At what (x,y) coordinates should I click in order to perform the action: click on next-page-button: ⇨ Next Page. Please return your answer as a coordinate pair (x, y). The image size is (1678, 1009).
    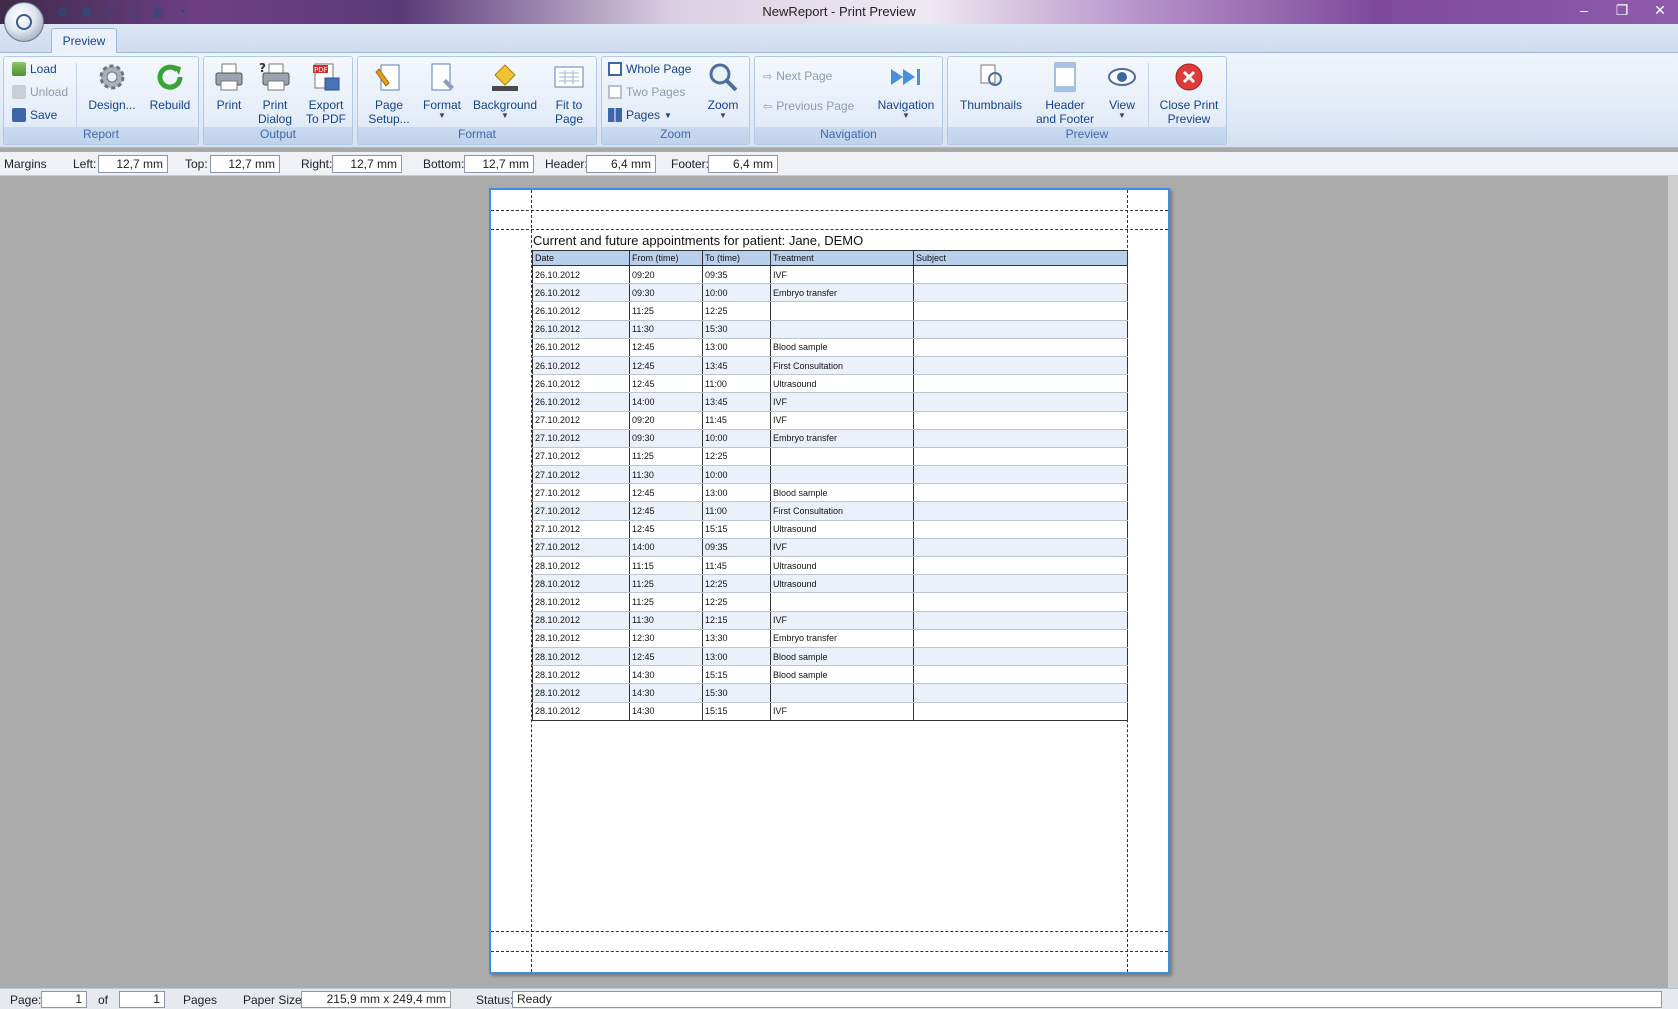
    Looking at the image, I should click on (797, 76).